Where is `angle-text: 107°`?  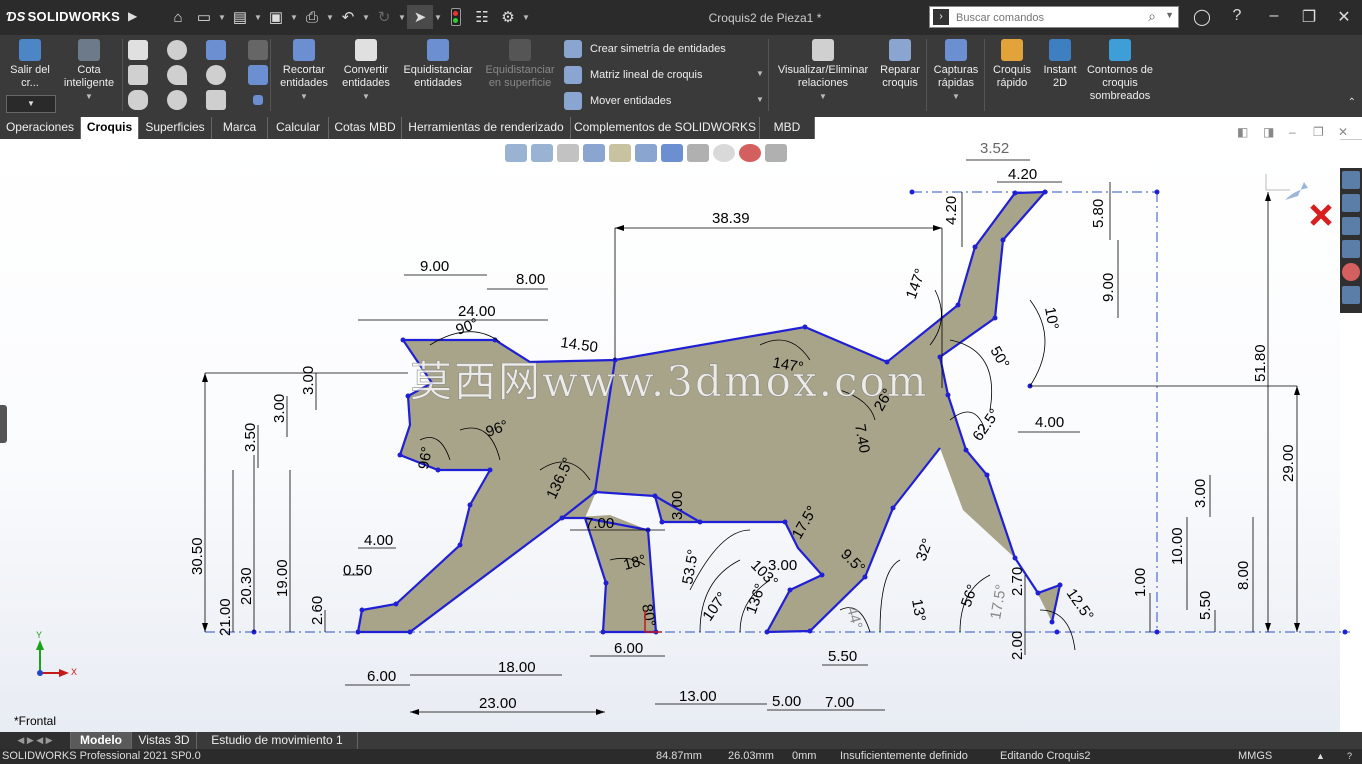 angle-text: 107° is located at coordinates (715, 606).